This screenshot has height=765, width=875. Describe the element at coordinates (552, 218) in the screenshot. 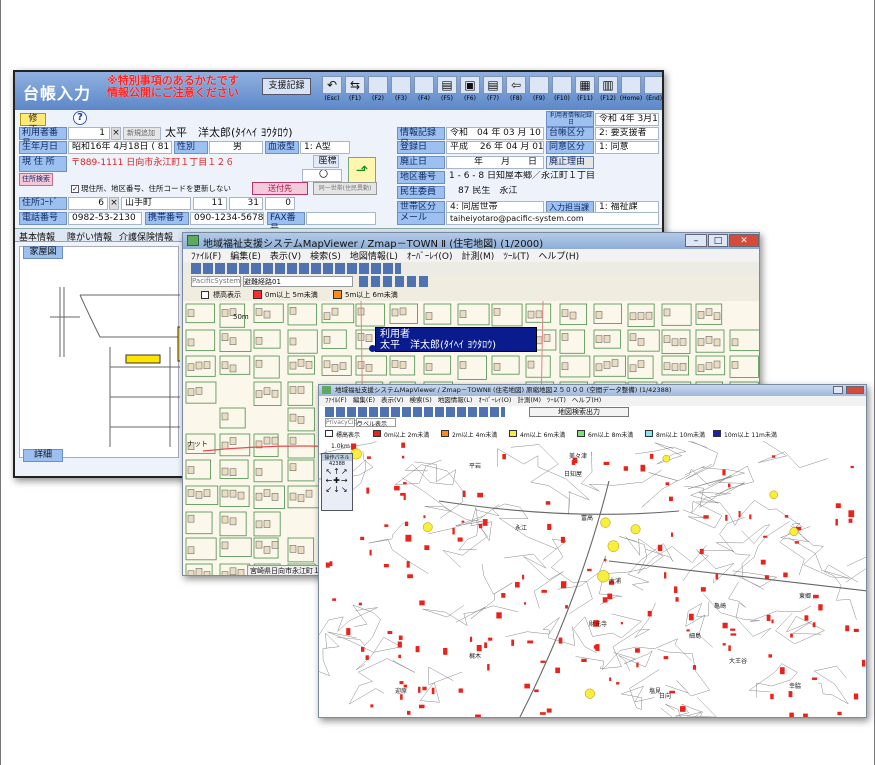

I see `mail-field: taiheiyotaro@pacific-system.com` at that location.